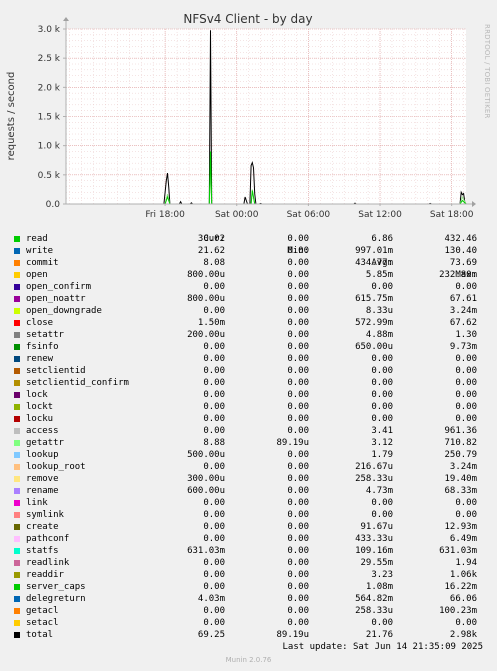 The width and height of the screenshot is (497, 671). I want to click on legend-name: rename, so click(42, 491).